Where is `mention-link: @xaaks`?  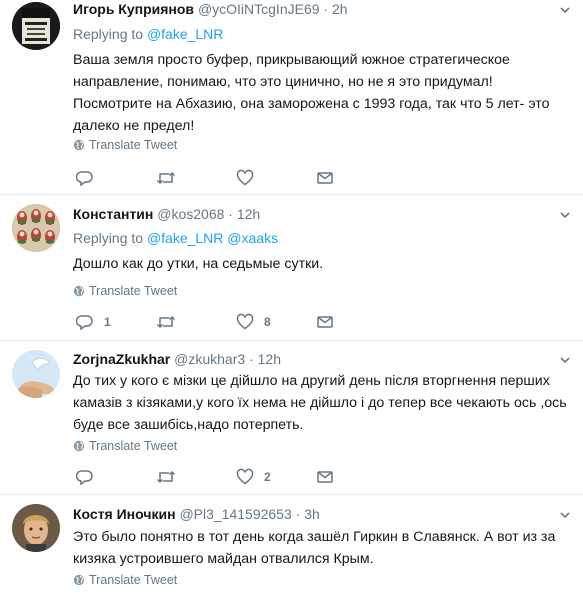
mention-link: @xaaks is located at coordinates (252, 238).